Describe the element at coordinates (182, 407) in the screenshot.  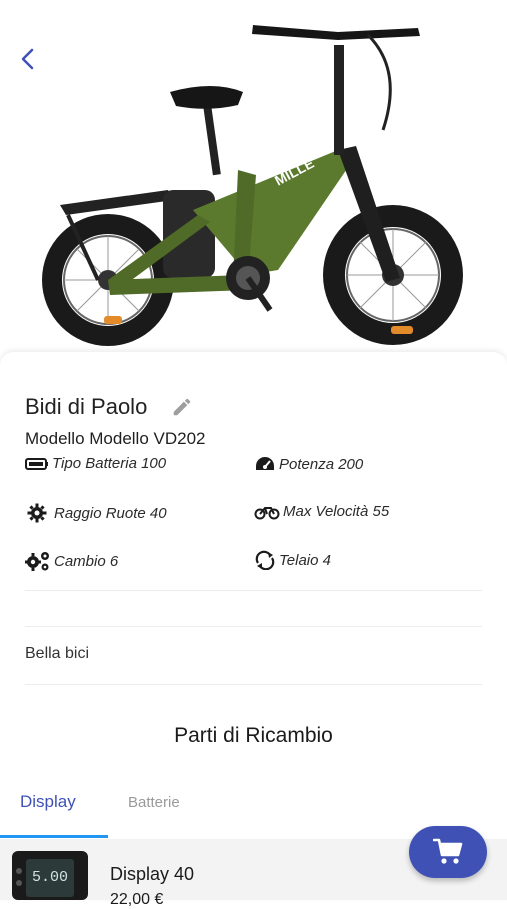
I see `edit-pencil-icon` at that location.